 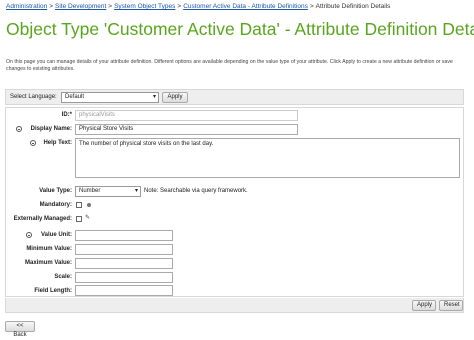 I want to click on id-label: ID:*, so click(x=66, y=115).